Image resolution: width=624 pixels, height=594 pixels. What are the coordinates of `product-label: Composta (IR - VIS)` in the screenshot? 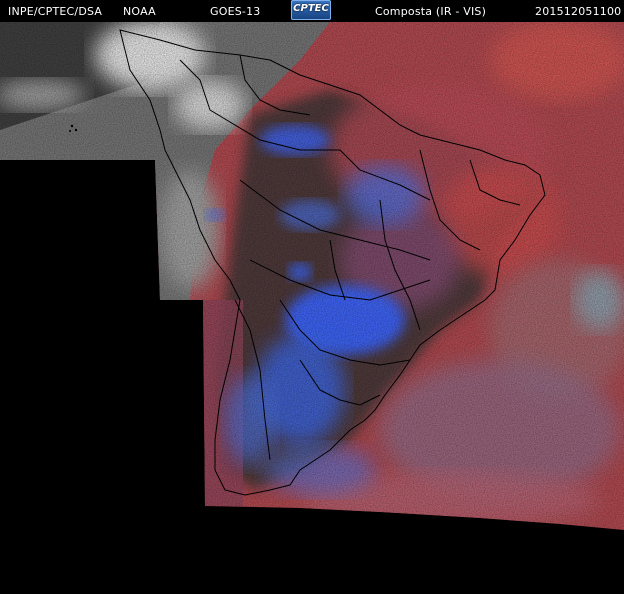 It's located at (431, 11).